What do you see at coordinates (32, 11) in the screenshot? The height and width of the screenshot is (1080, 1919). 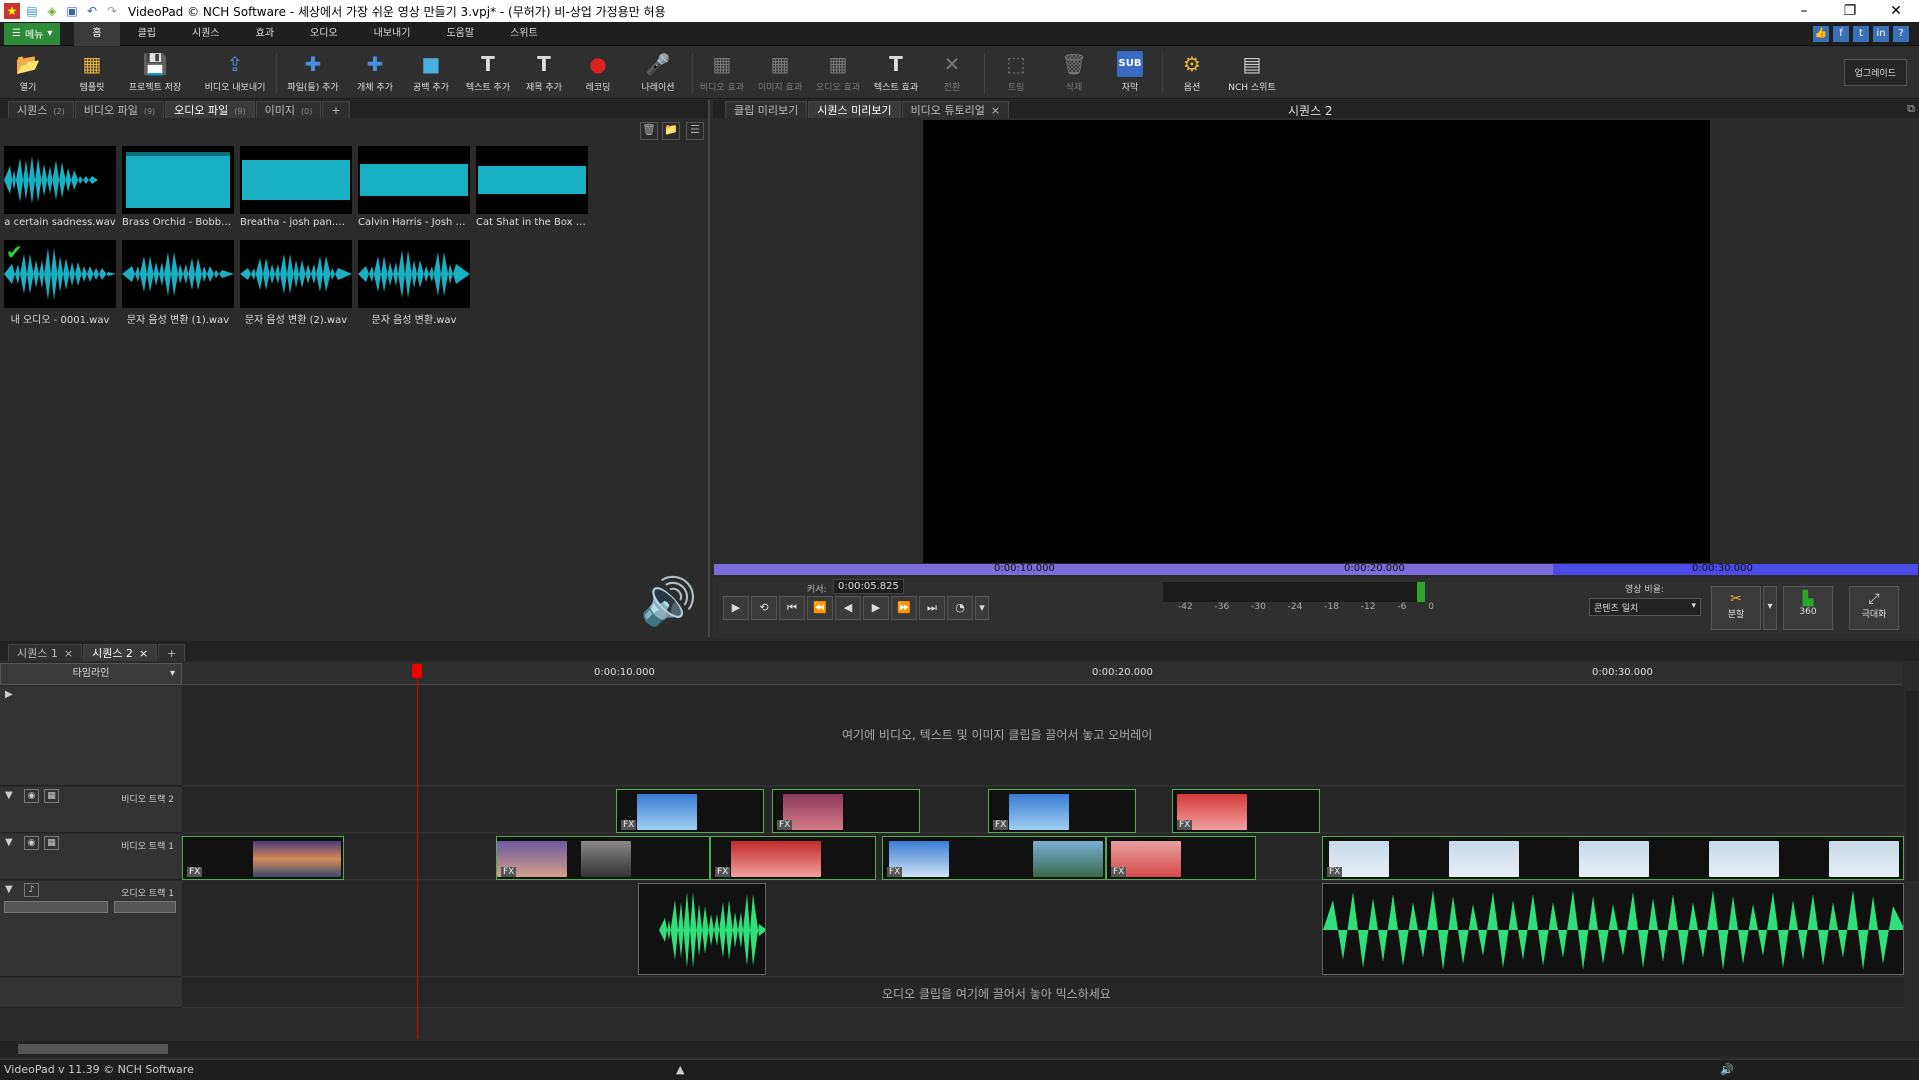 I see `new-icon: ▤` at bounding box center [32, 11].